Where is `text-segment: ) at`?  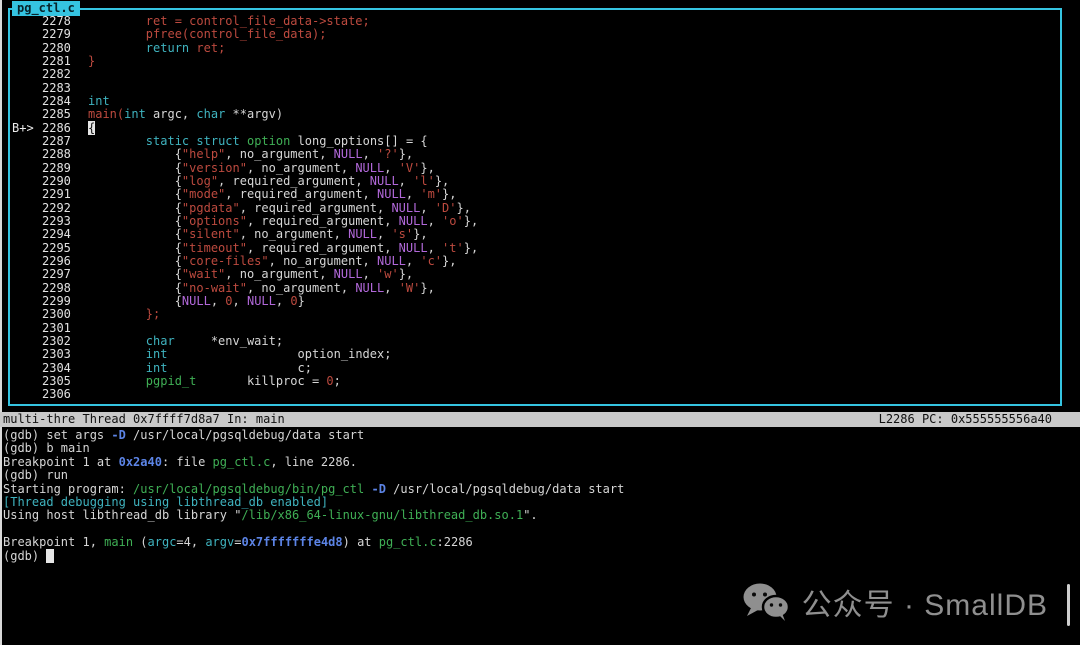 text-segment: ) at is located at coordinates (360, 542).